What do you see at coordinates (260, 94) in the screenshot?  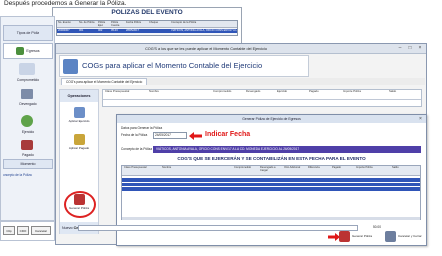 I see `bg-col-devengado: Devengado` at bounding box center [260, 94].